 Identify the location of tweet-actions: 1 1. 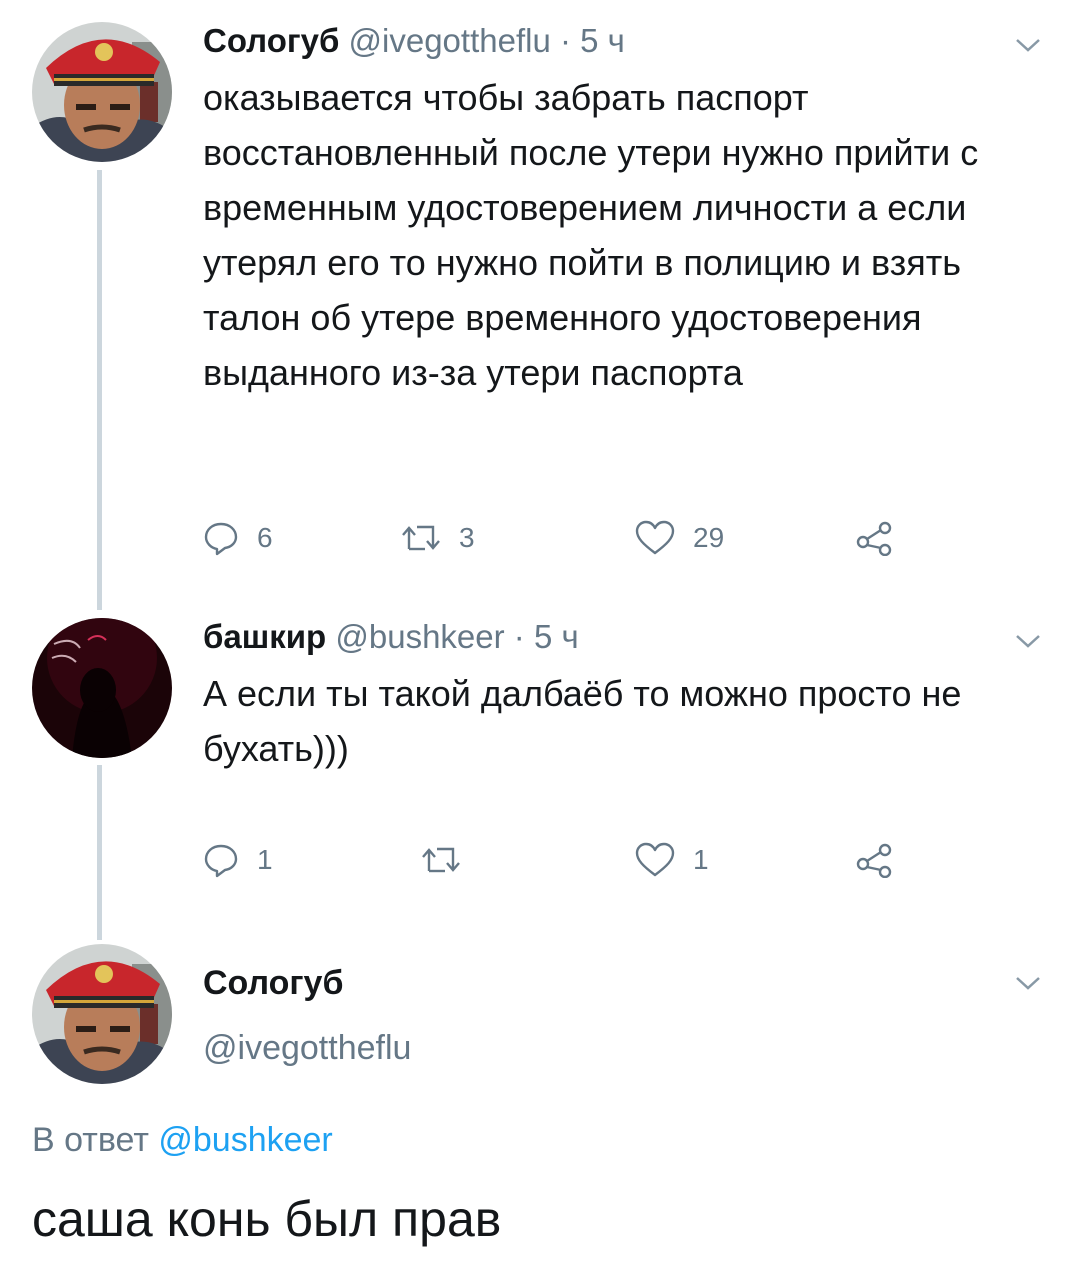
(563, 860).